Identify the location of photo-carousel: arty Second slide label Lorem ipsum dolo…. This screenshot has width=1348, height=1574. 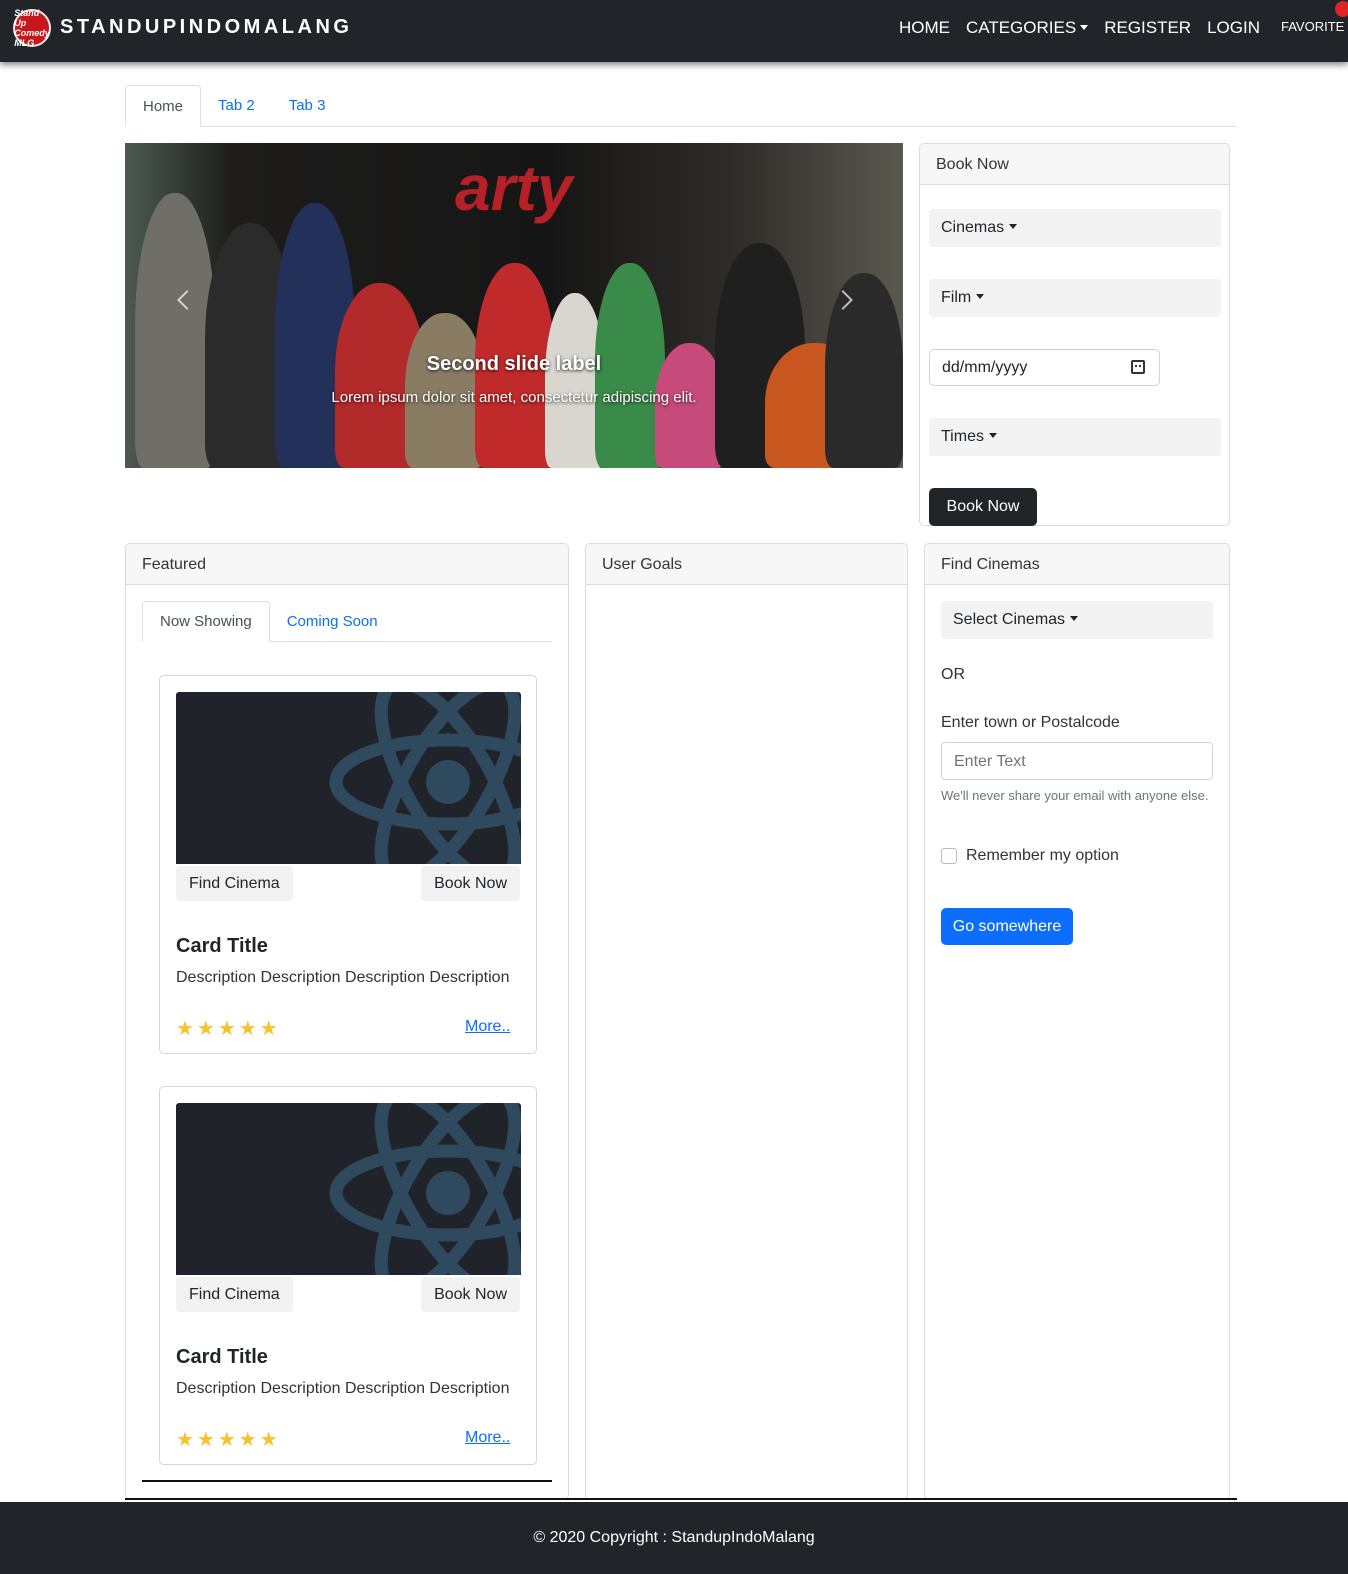
(514, 305).